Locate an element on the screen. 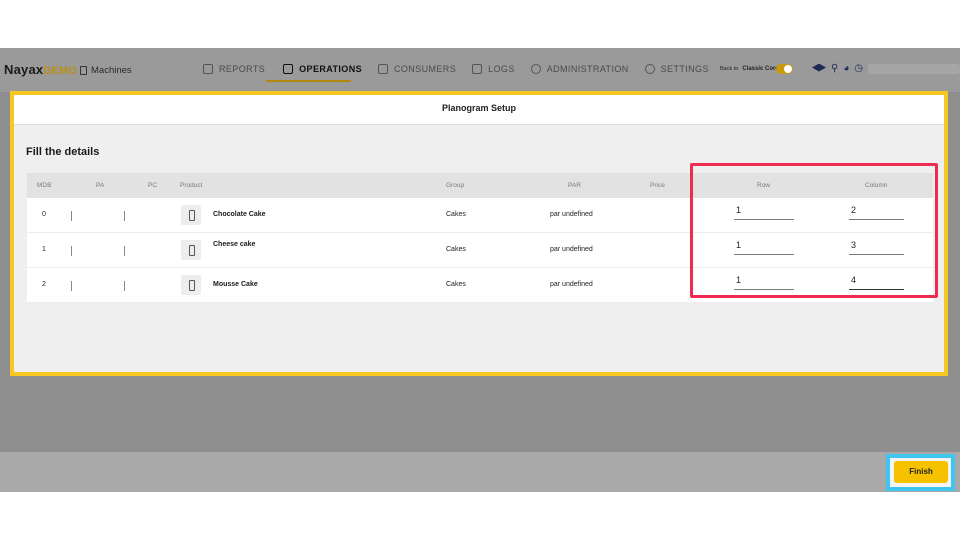  bottom-action-bar is located at coordinates (480, 472).